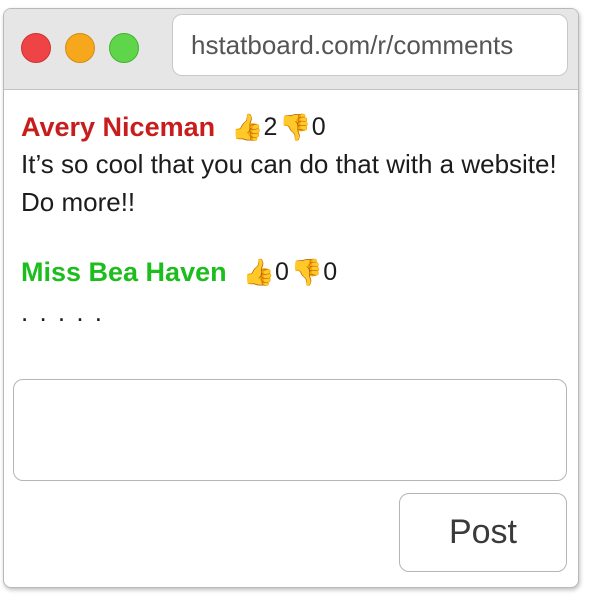 The width and height of the screenshot is (592, 604). I want to click on title-bar: hstatboard.com/r/comments, so click(291, 49).